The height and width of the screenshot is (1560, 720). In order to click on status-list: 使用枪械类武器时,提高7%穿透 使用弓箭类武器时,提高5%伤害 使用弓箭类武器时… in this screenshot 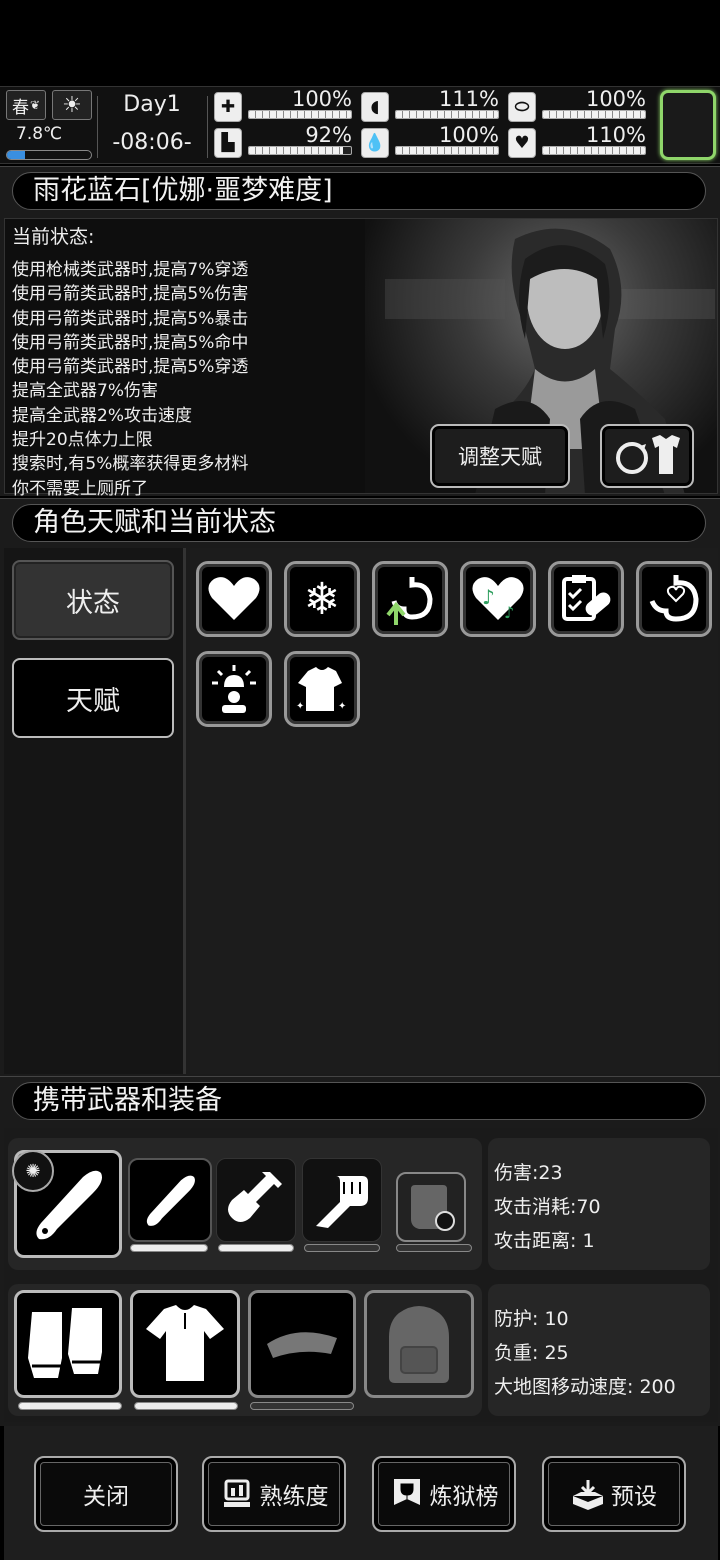, I will do `click(130, 379)`.